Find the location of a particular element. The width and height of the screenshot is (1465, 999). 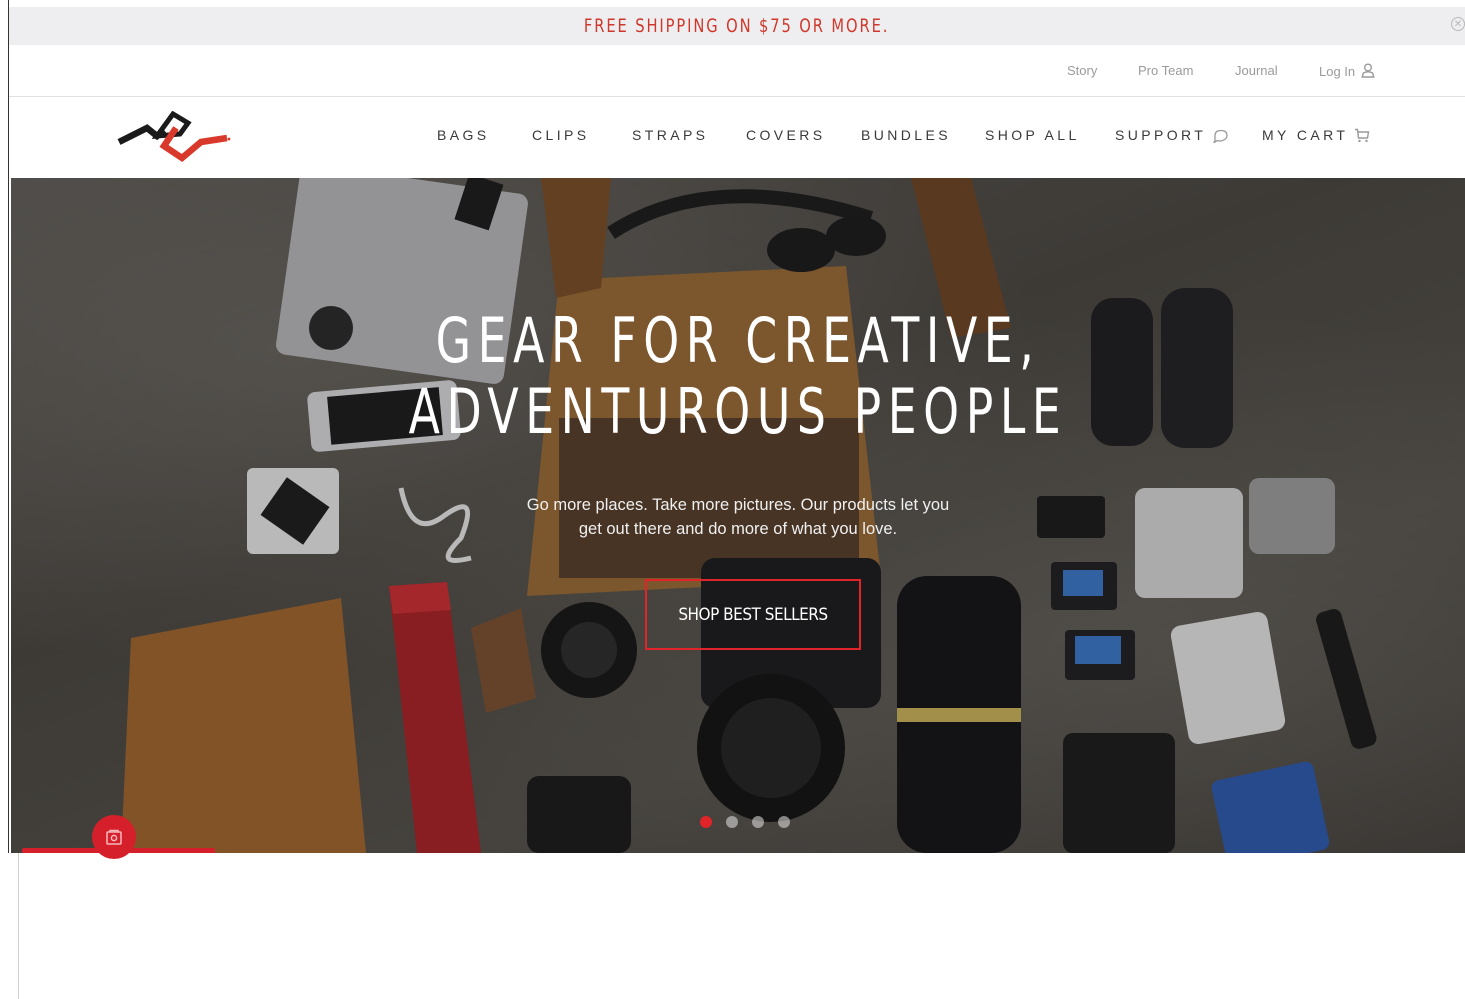

promo-bar: FREE SHIPPING ON $75 OR MORE. ✕ is located at coordinates (737, 26).